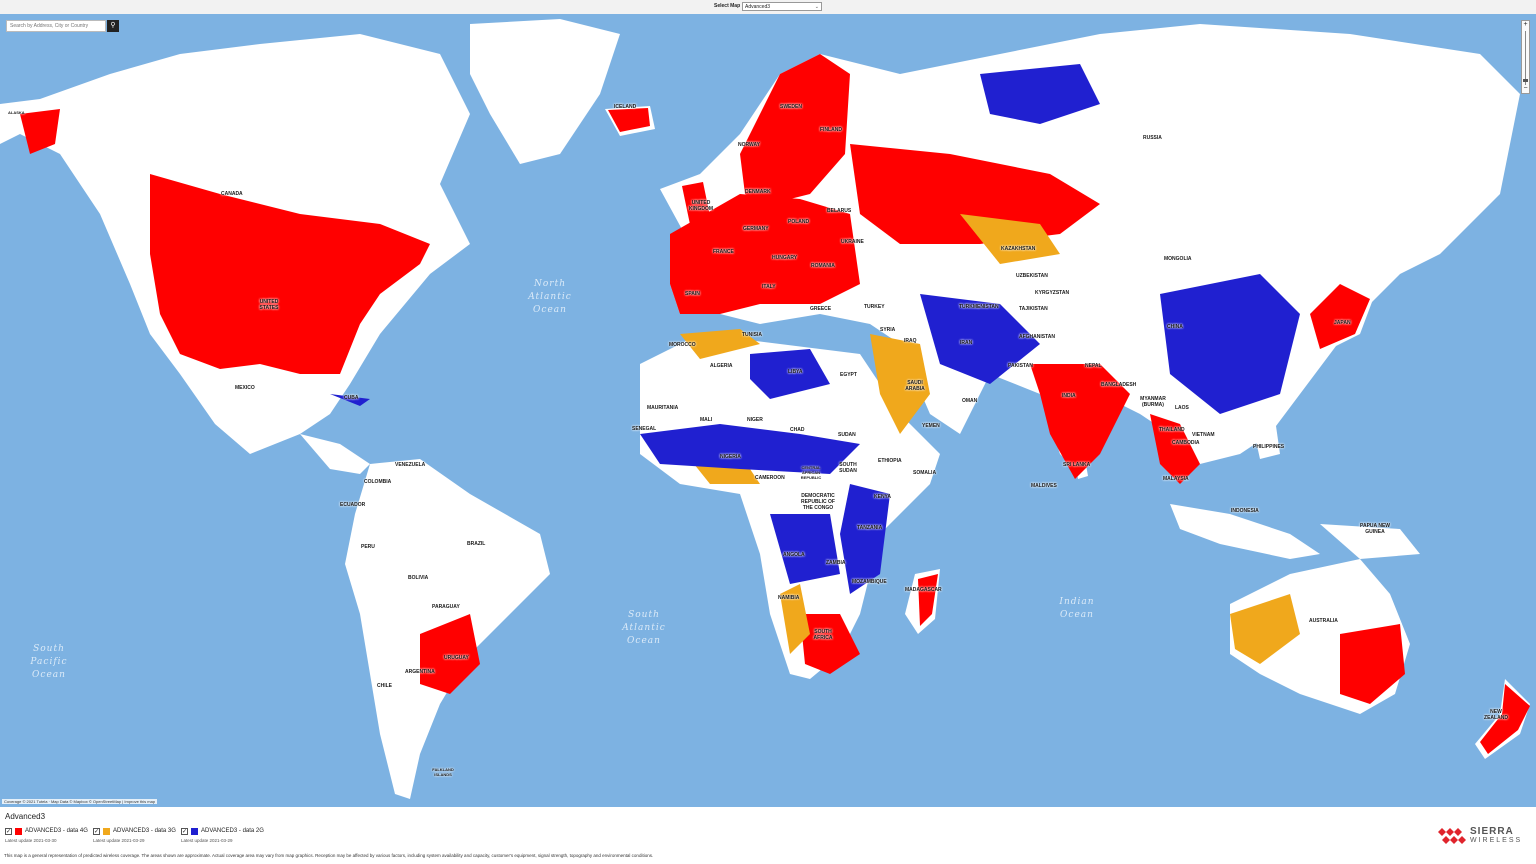  Describe the element at coordinates (31, 840) in the screenshot. I see `legend-update-4g: Latest update 2021-03-30` at that location.